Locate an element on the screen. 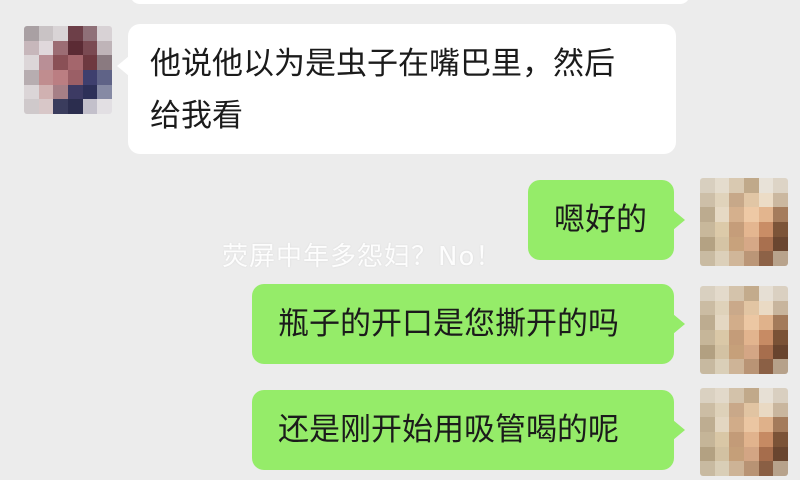 This screenshot has height=480, width=800. watermark-text: 荧屏中年多怨妇？No！ is located at coordinates (362, 257).